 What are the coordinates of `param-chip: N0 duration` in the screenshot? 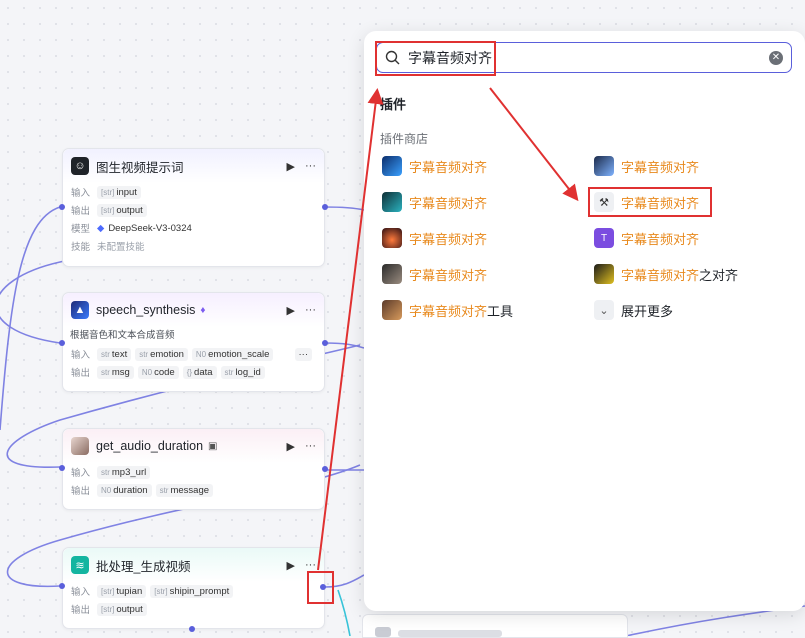 It's located at (124, 490).